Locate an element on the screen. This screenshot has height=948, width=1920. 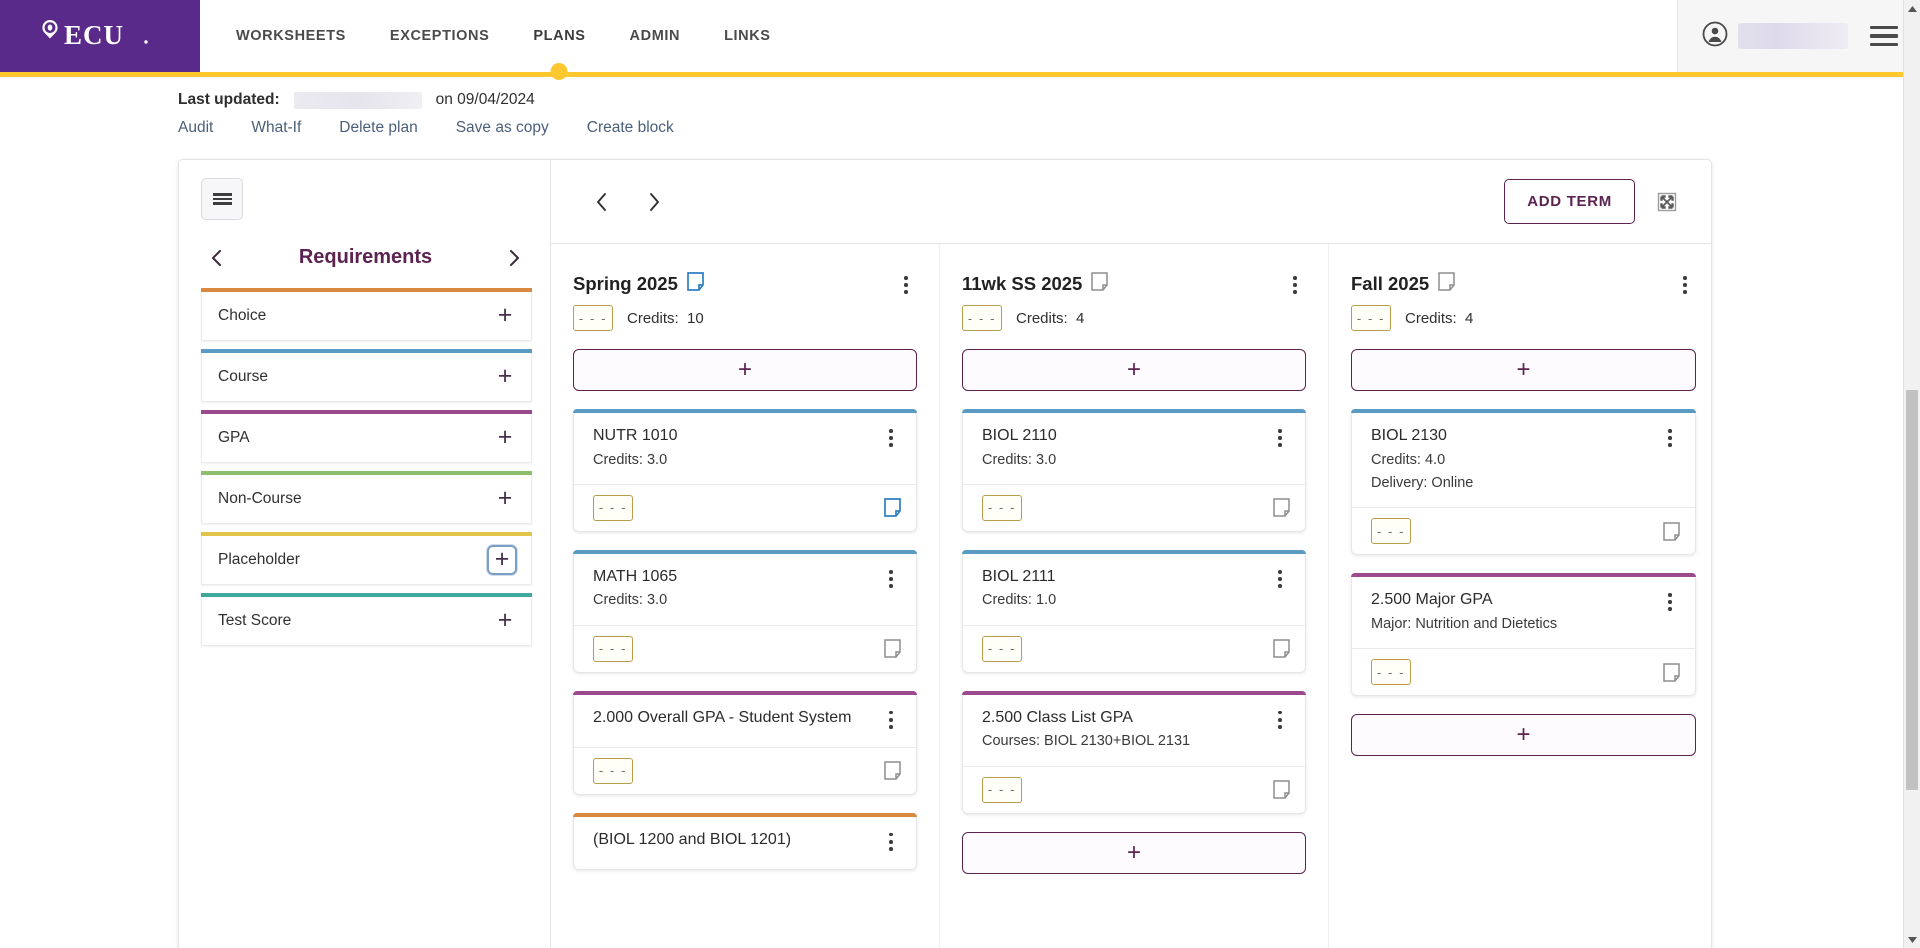
plan-card: (BIOL 1200 and BIOL 1201) is located at coordinates (745, 841).